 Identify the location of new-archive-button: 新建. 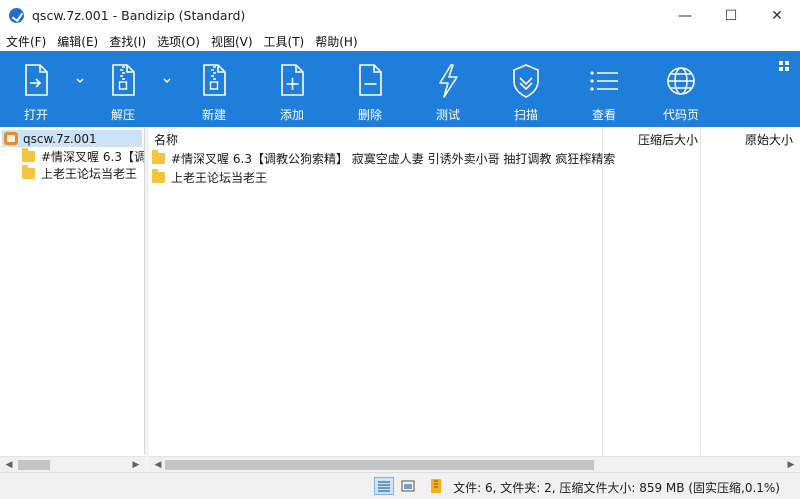
(214, 89).